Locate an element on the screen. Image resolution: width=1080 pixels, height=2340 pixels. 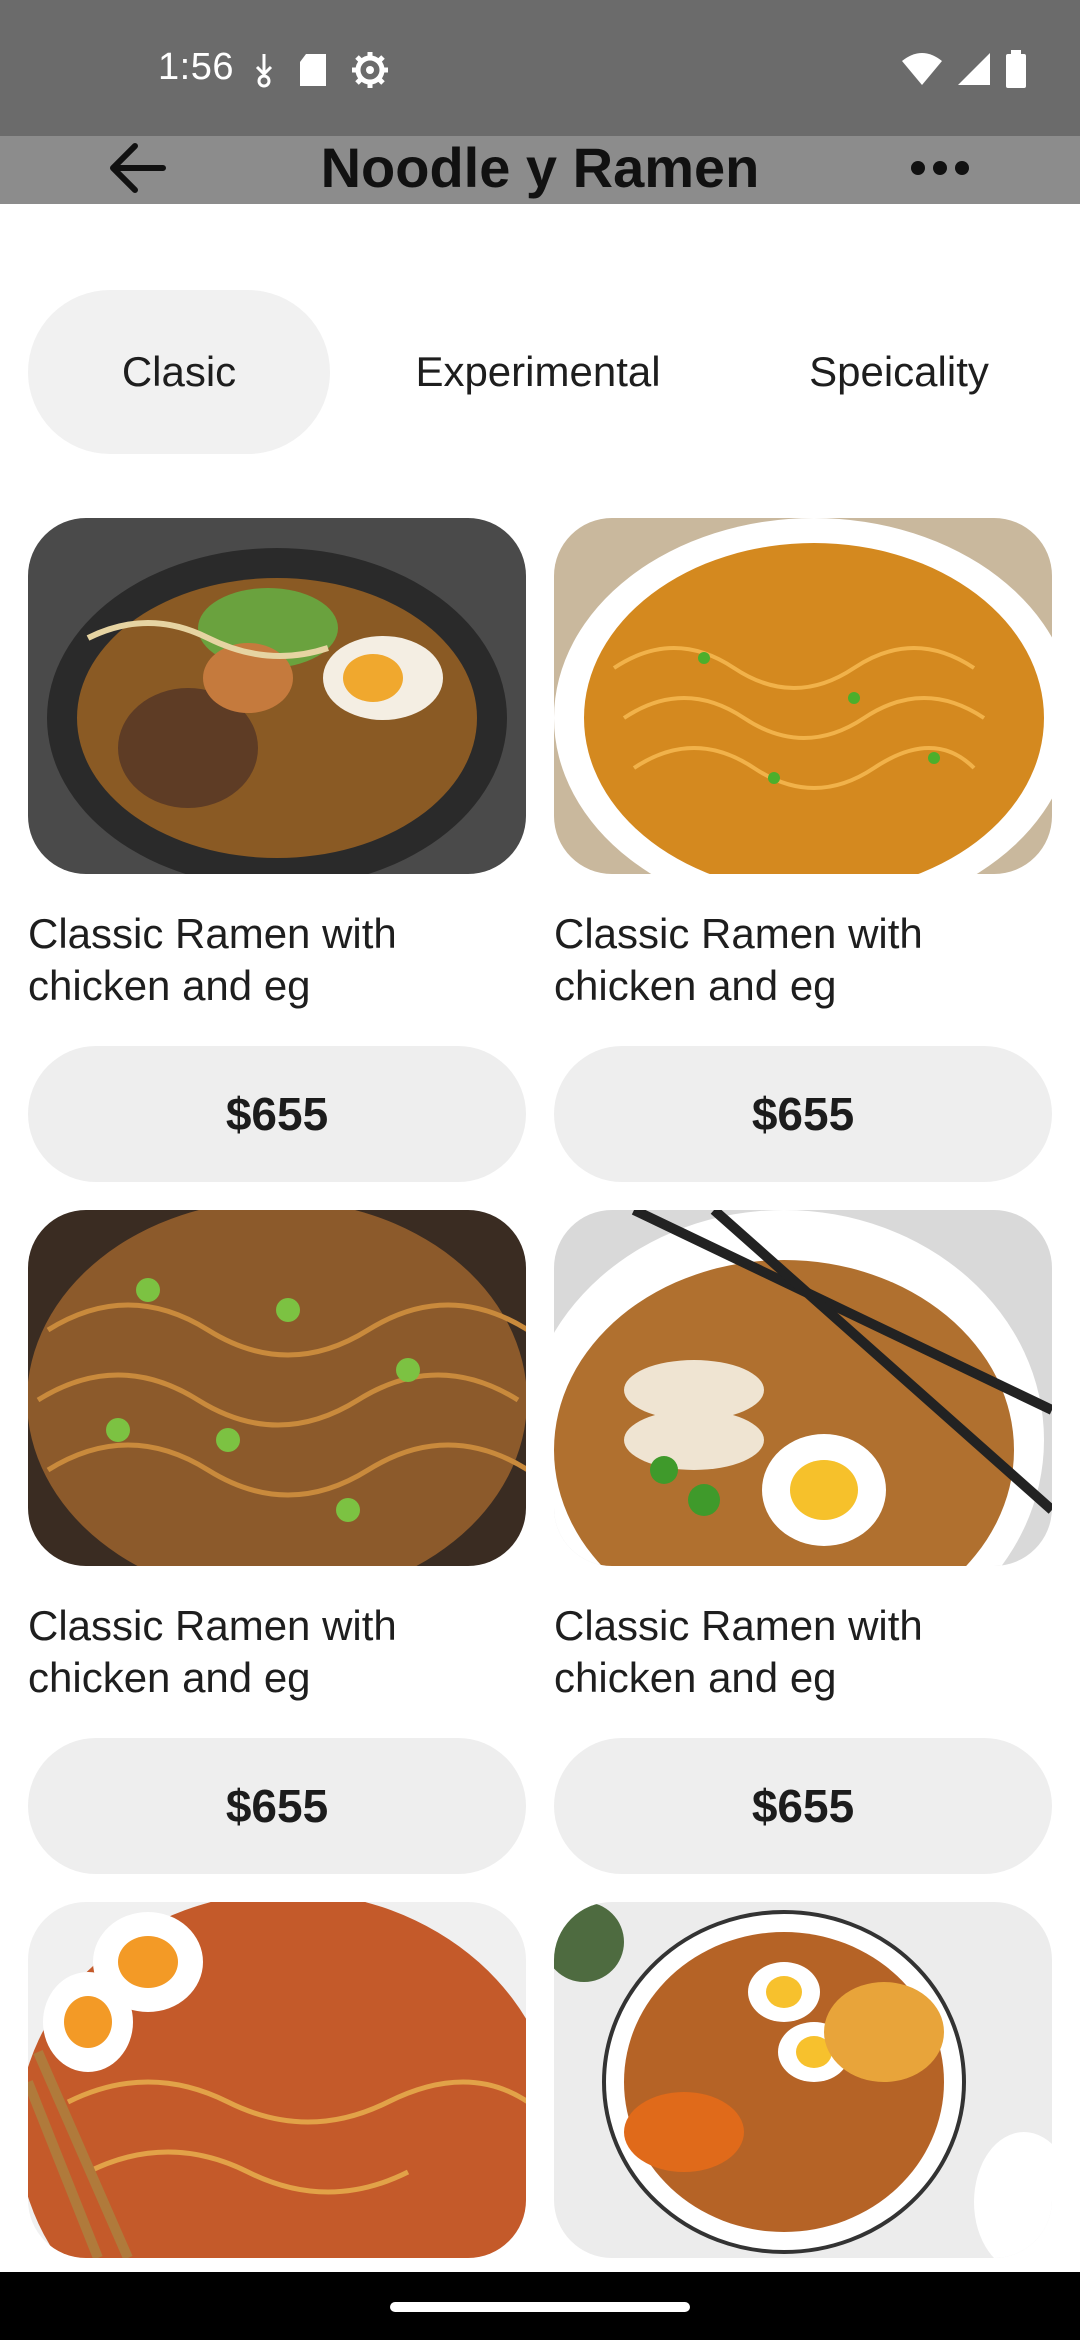
settings-gear-icon is located at coordinates (370, 72).